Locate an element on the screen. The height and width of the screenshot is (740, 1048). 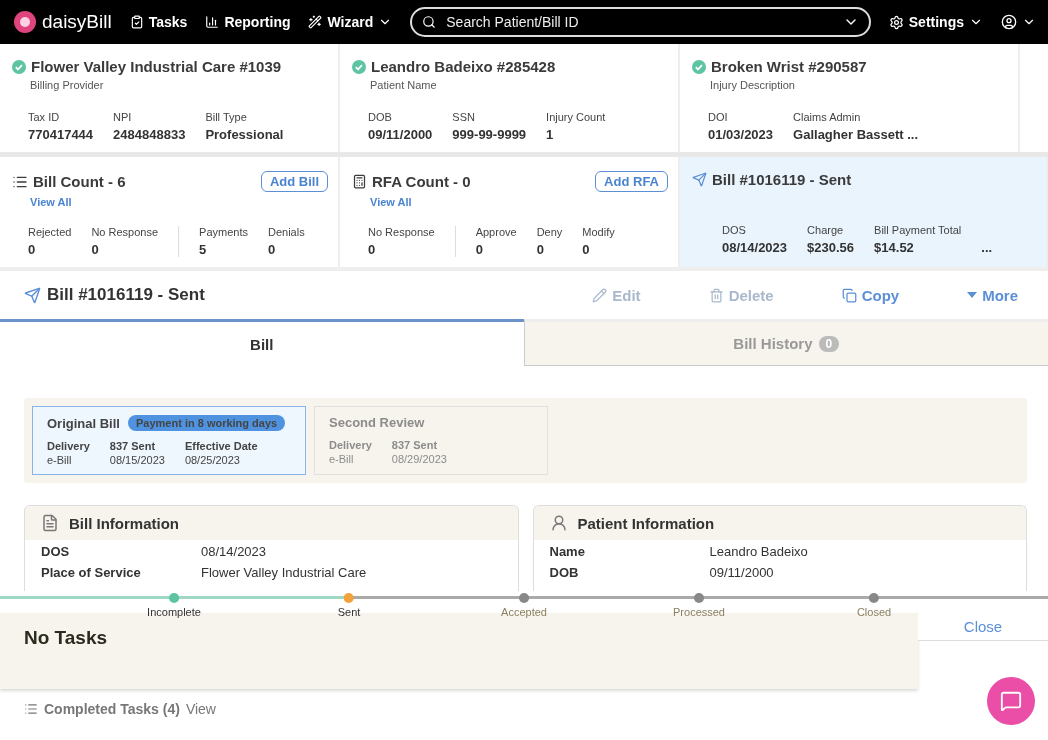
chat-button is located at coordinates (1011, 701).